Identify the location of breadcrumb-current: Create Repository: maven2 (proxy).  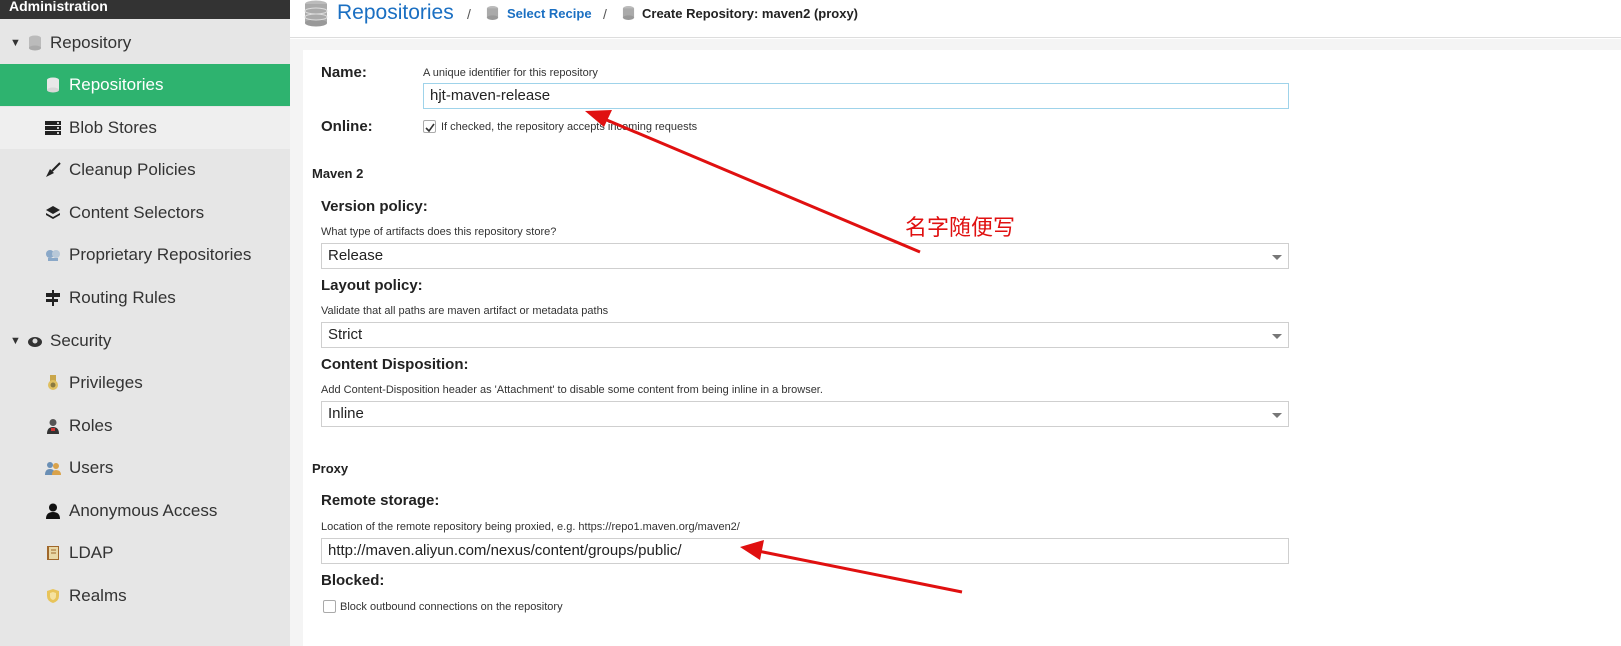
(750, 13).